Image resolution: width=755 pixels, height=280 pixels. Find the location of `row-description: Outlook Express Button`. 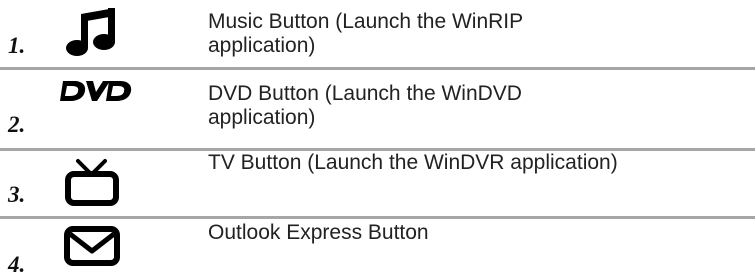

row-description: Outlook Express Button is located at coordinates (318, 232).